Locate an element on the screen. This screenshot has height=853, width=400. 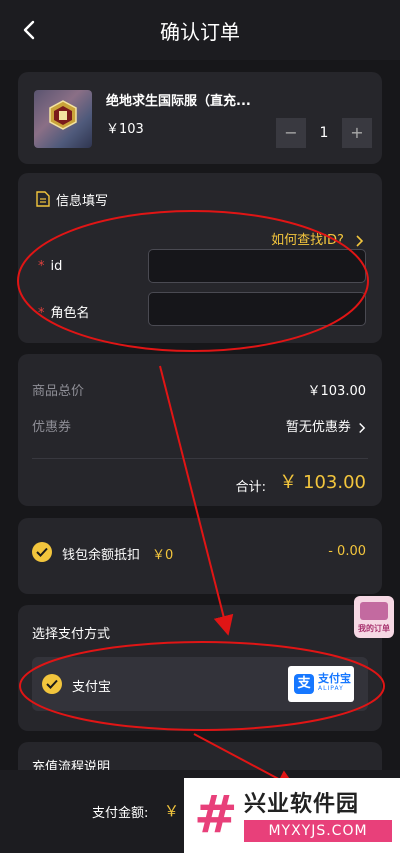
product-thumbnail is located at coordinates (63, 119).